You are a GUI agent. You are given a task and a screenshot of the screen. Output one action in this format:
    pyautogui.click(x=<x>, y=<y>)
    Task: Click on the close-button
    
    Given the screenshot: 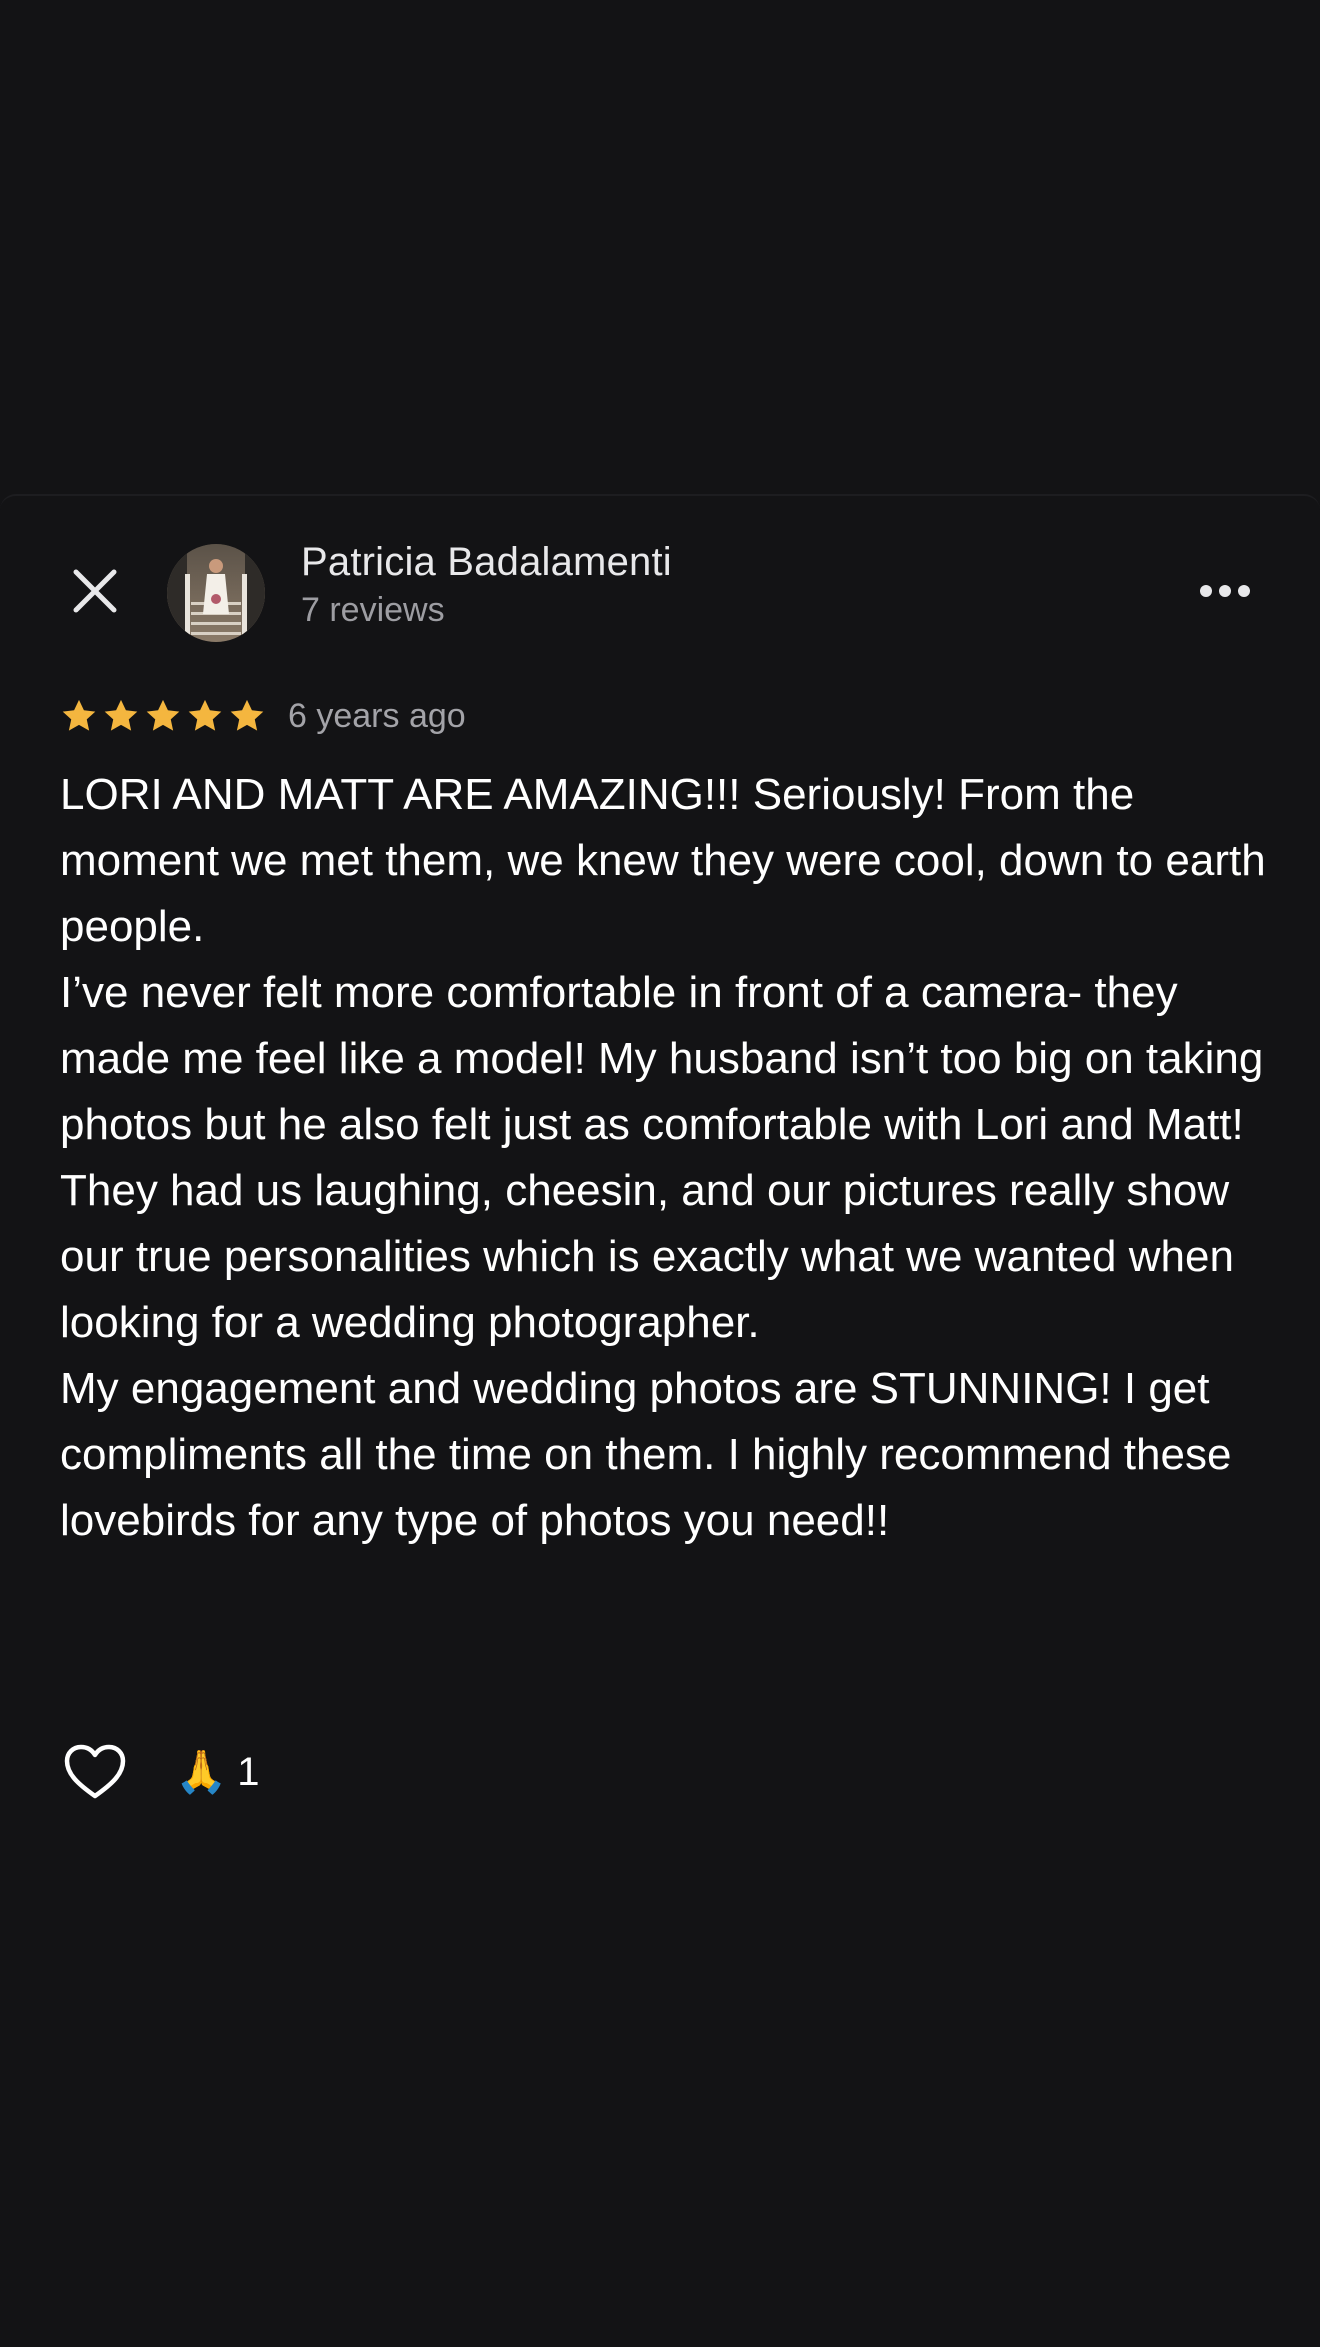 What is the action you would take?
    pyautogui.click(x=95, y=591)
    